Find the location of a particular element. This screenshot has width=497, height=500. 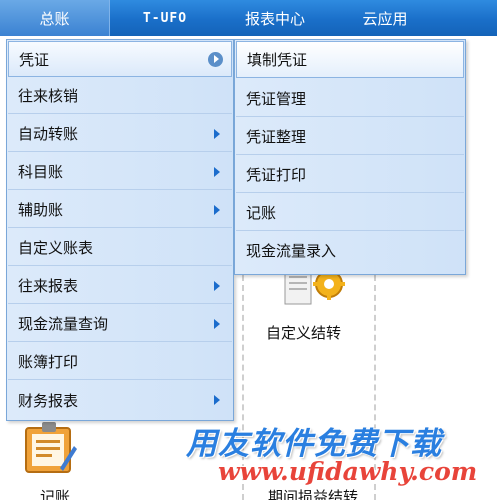

menu-item-label: 凭证 is located at coordinates (34, 59).